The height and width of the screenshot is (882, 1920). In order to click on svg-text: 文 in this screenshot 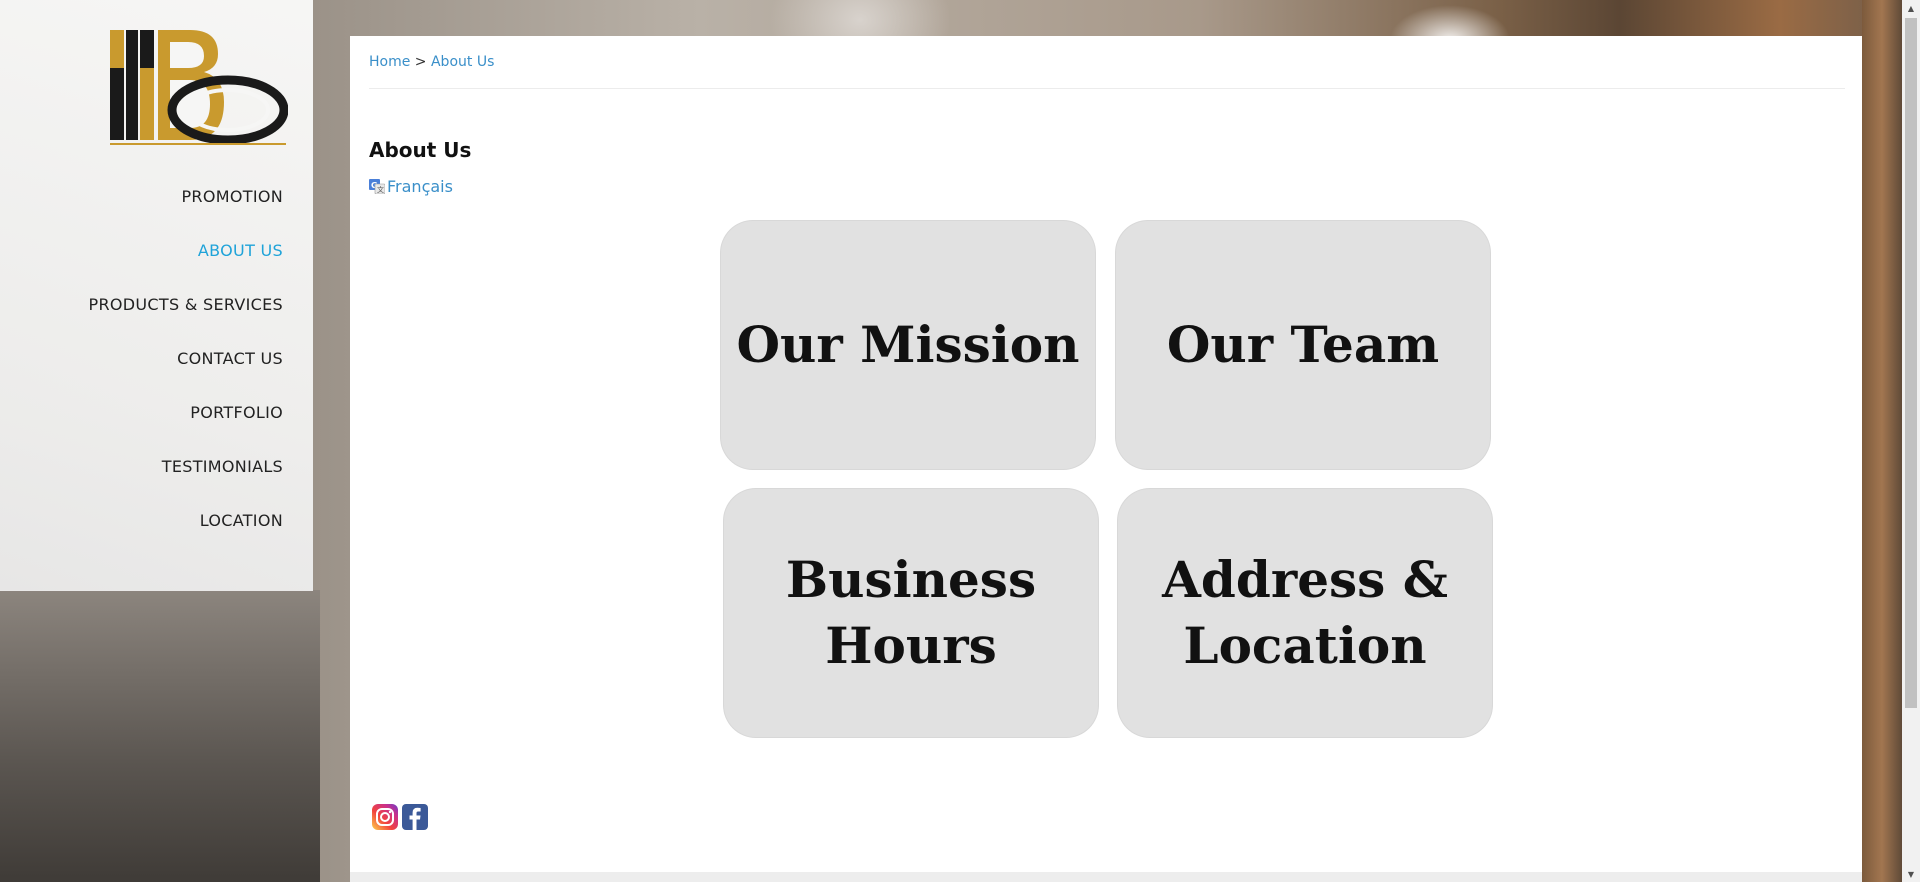, I will do `click(380, 189)`.